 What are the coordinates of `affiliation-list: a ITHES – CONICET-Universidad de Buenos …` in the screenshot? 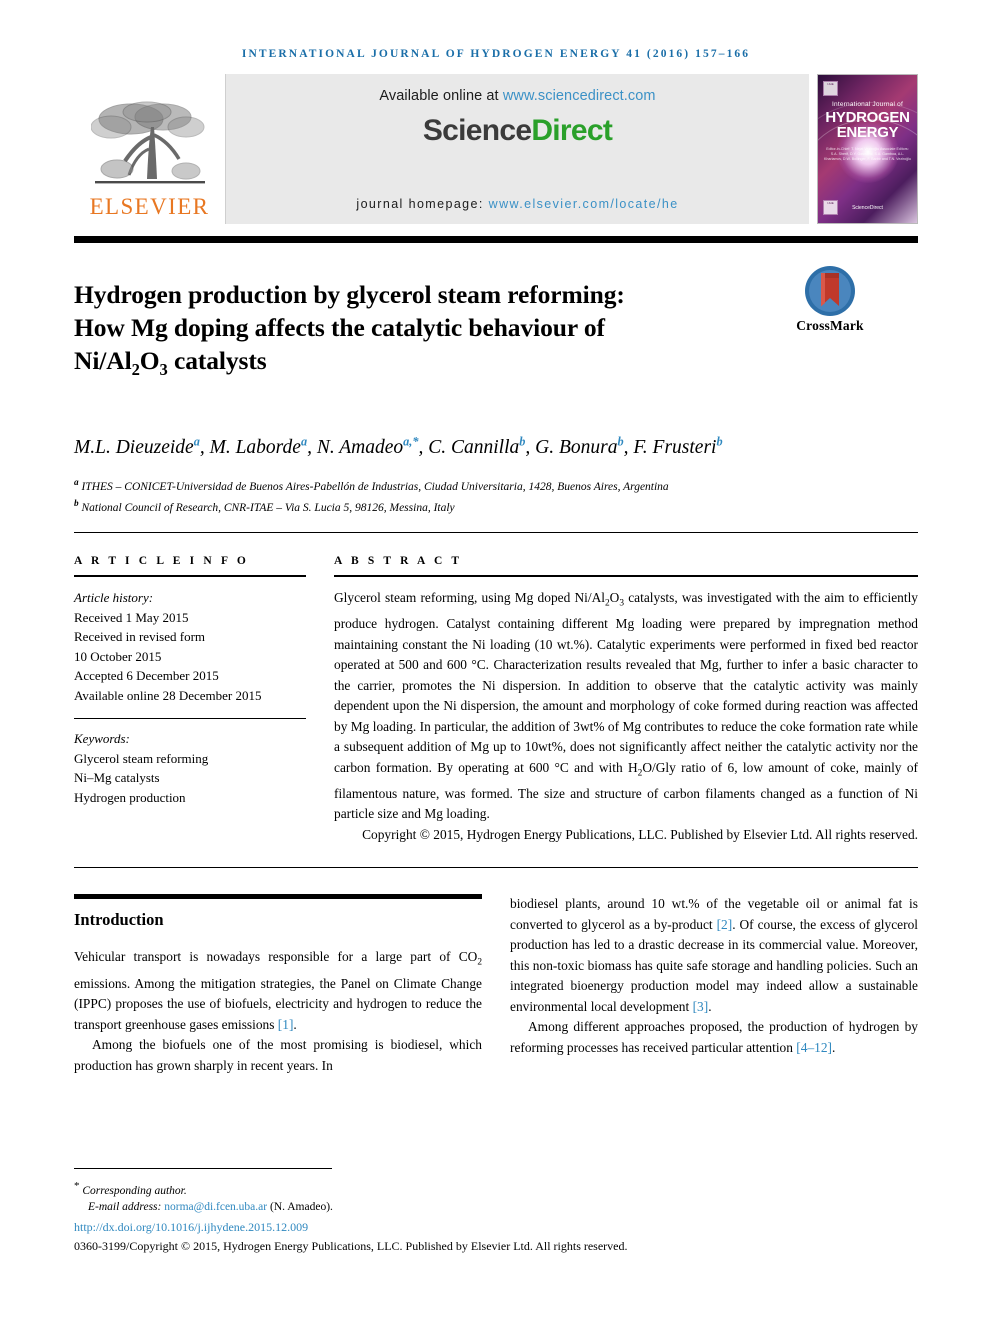 It's located at (489, 495).